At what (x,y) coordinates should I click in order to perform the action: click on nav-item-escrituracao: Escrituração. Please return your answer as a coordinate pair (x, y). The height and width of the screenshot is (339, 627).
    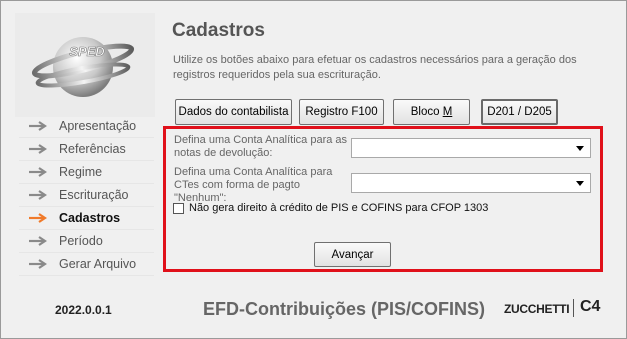
    Looking at the image, I should click on (86, 195).